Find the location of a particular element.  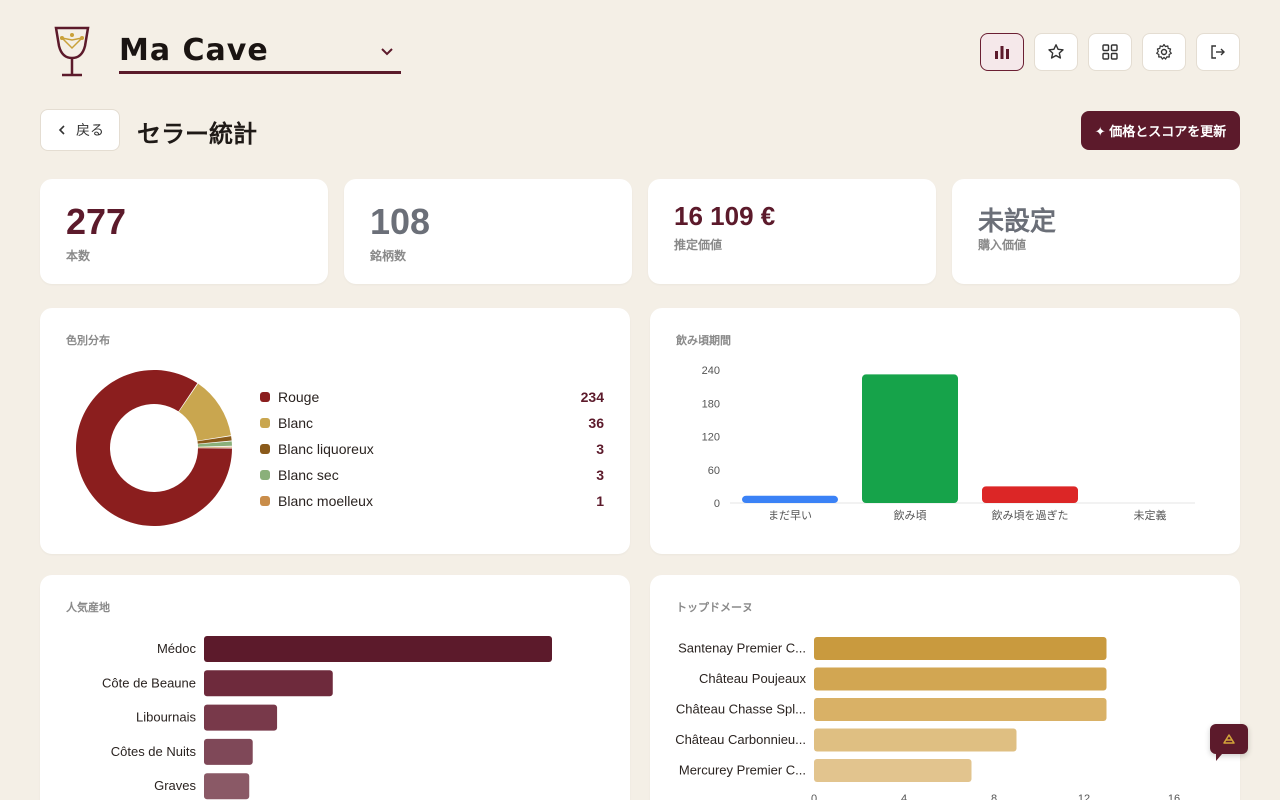

y-tick-label: 120 is located at coordinates (711, 438).